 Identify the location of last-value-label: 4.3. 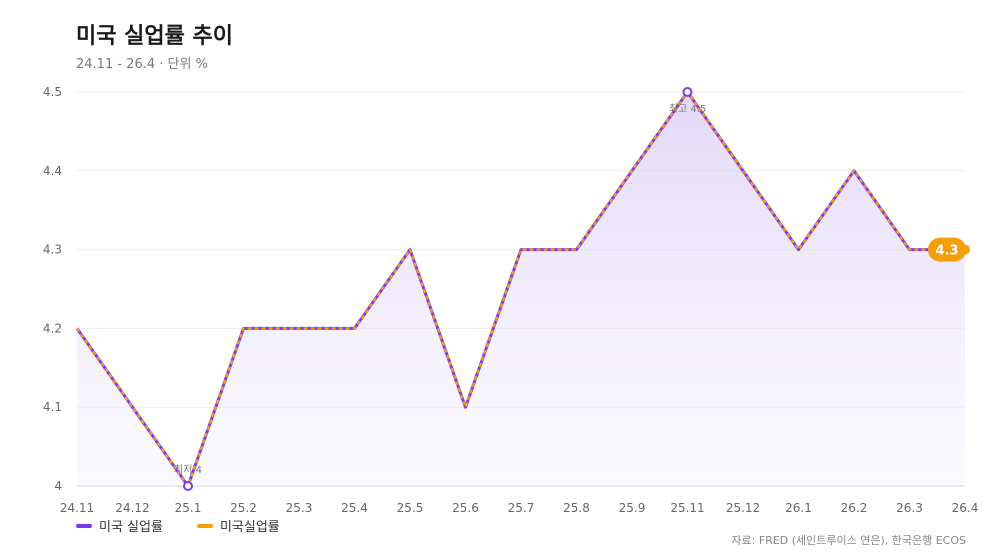
(946, 251).